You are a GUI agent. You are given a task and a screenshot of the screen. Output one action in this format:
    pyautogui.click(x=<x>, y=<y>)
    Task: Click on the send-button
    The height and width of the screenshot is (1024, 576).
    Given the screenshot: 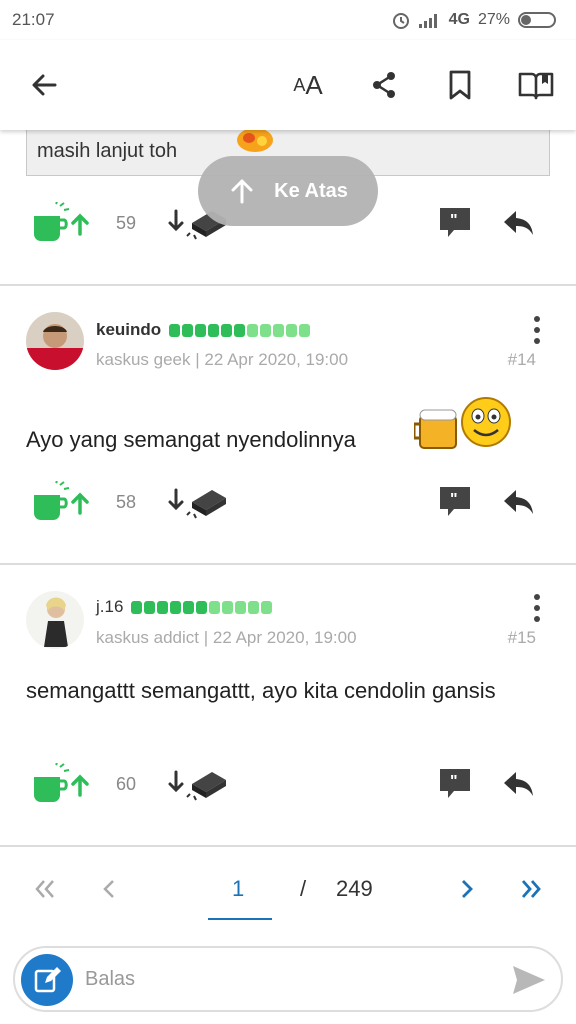 What is the action you would take?
    pyautogui.click(x=529, y=982)
    